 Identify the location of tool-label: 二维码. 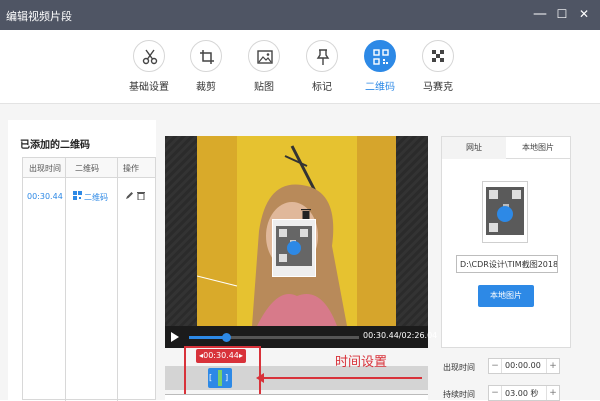
(380, 87).